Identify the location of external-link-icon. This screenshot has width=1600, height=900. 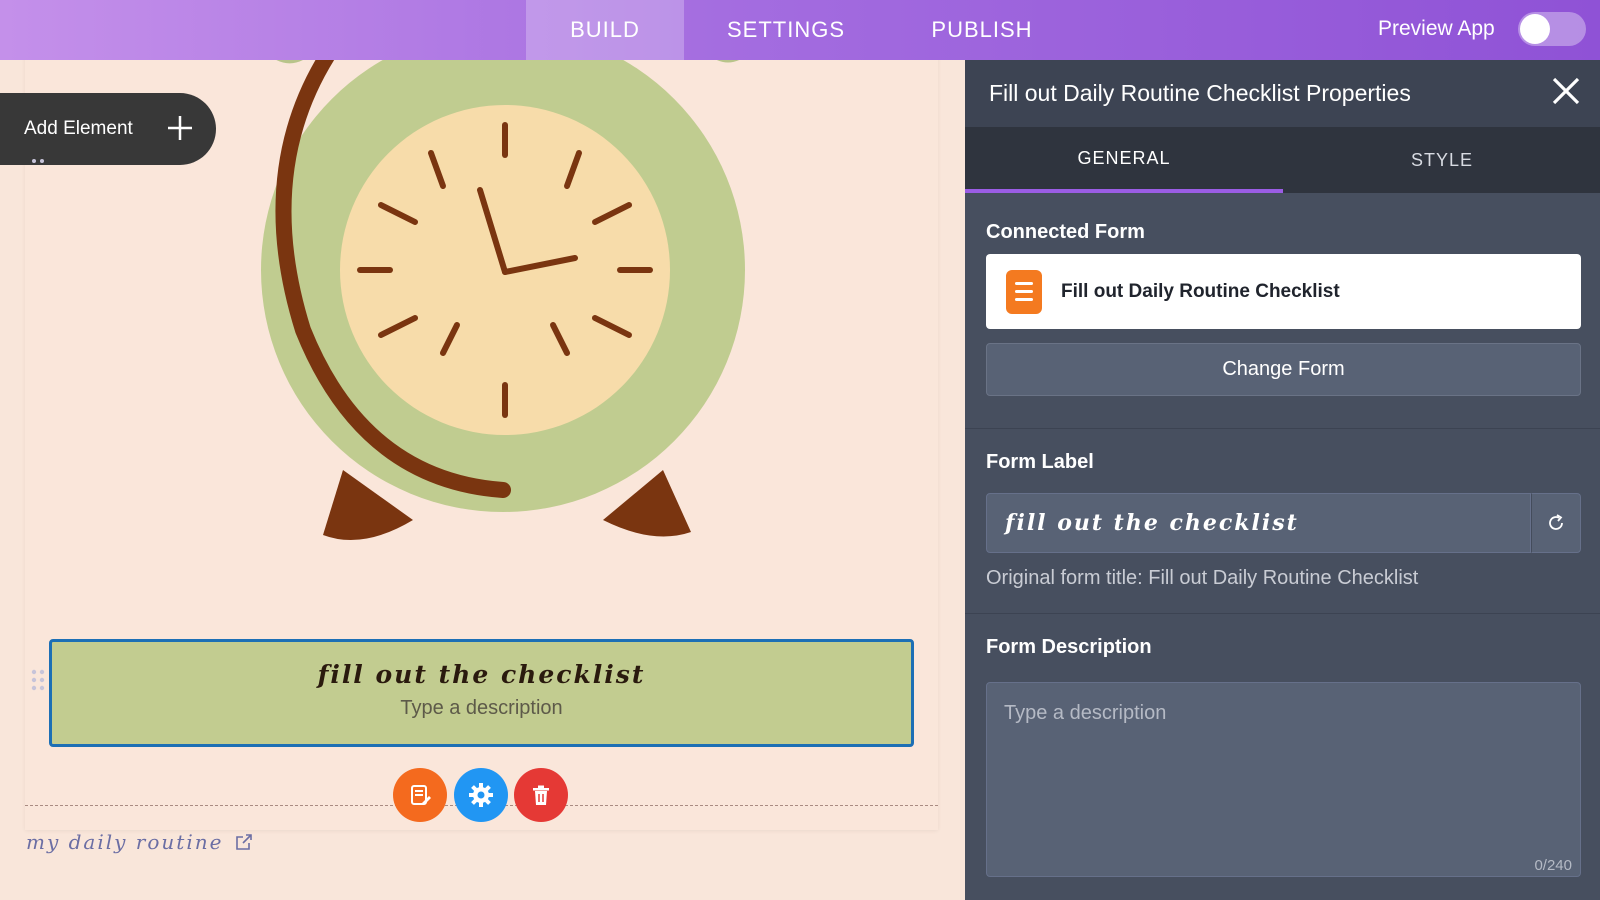
(244, 842).